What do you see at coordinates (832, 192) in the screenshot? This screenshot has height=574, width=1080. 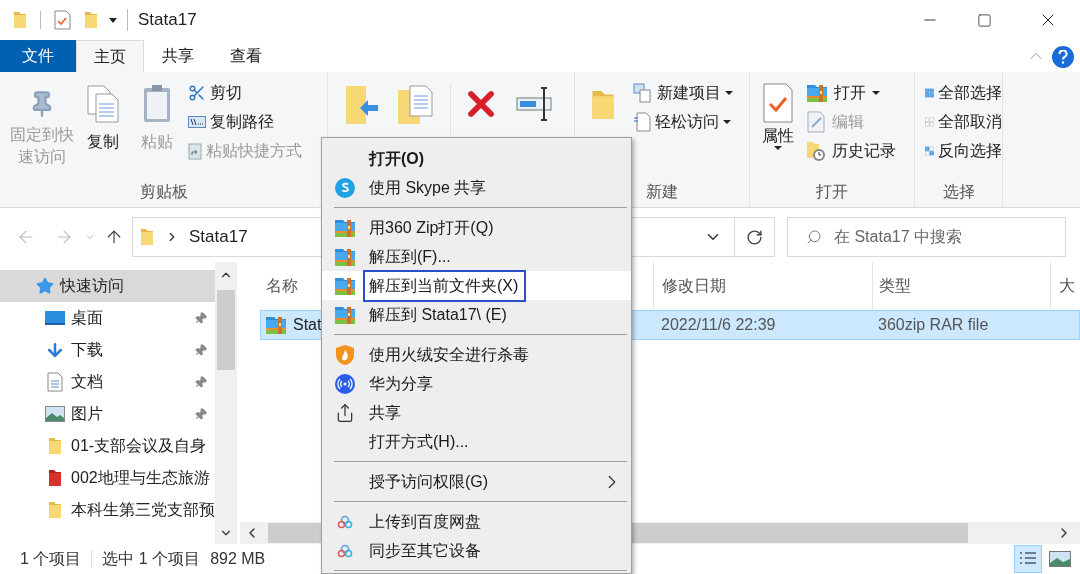 I see `group-label: 打开` at bounding box center [832, 192].